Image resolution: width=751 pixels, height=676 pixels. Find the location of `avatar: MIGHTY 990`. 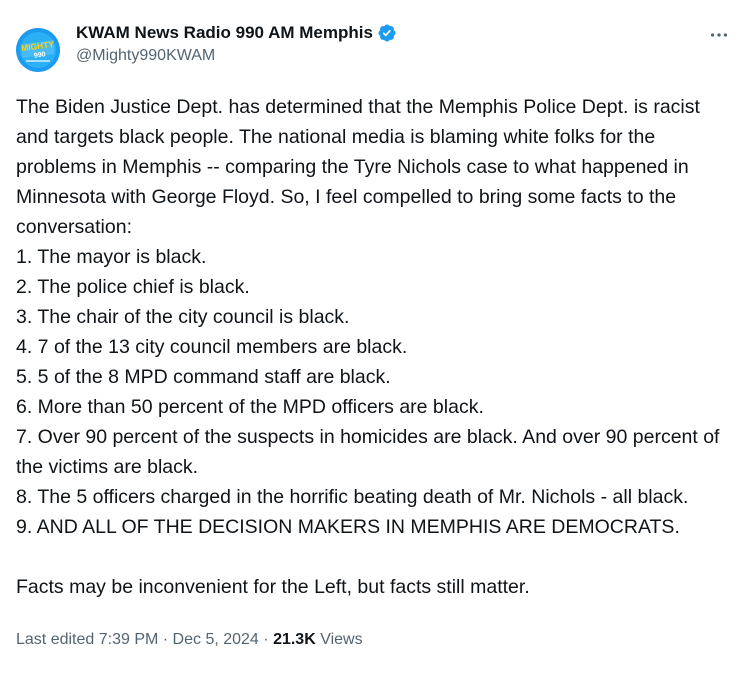

avatar: MIGHTY 990 is located at coordinates (38, 50).